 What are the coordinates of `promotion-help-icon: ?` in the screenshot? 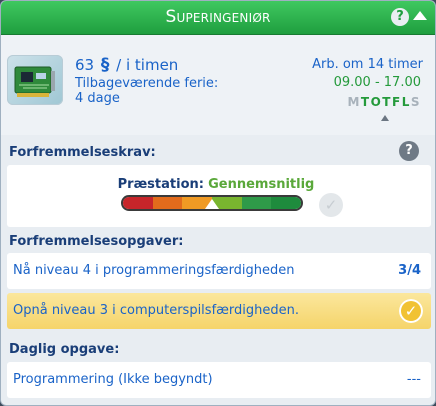 It's located at (409, 151).